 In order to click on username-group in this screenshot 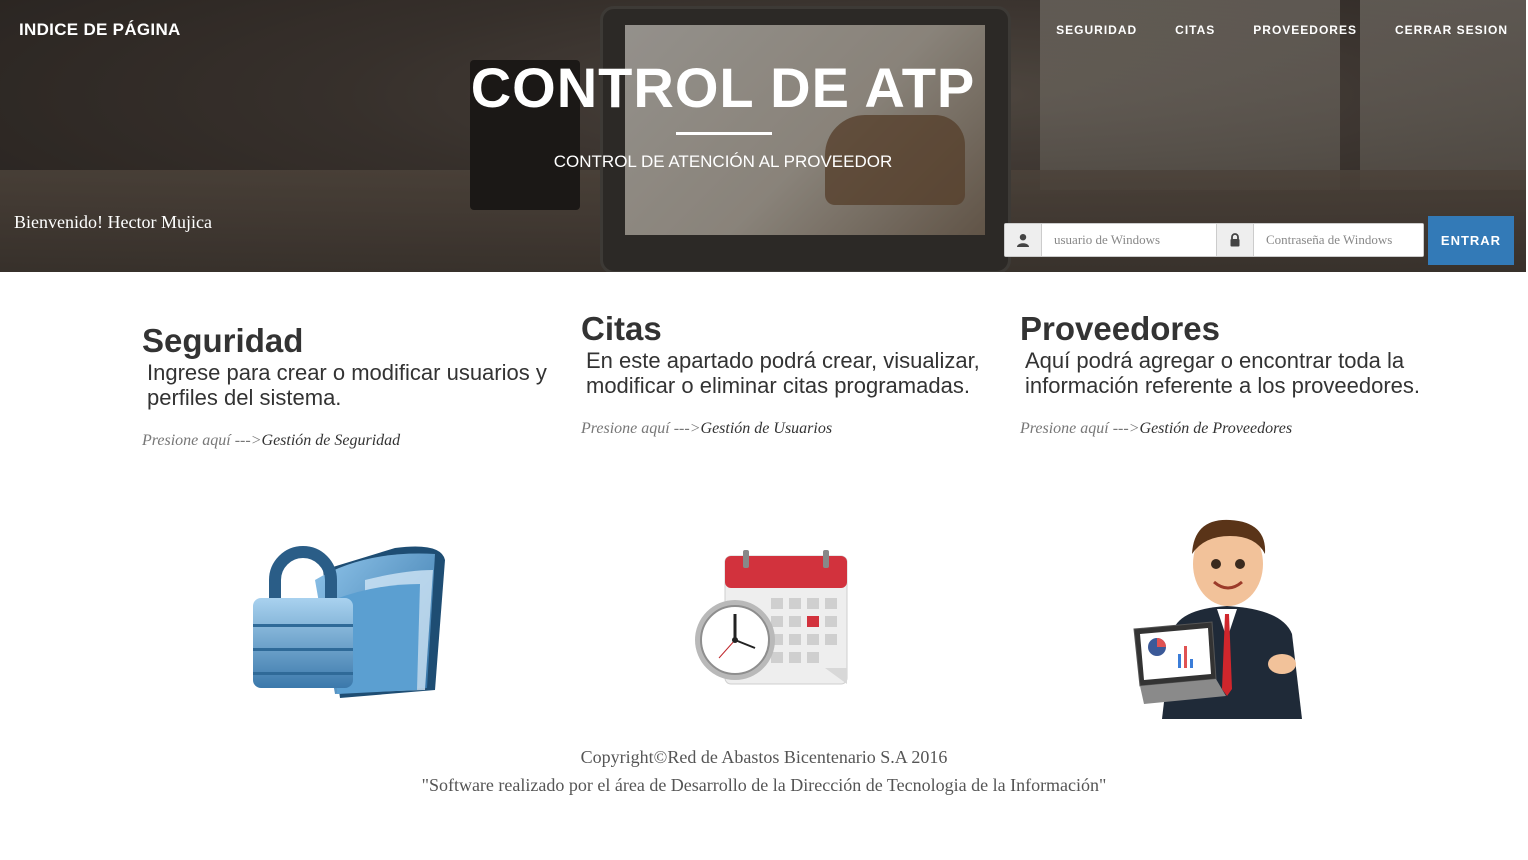, I will do `click(1113, 240)`.